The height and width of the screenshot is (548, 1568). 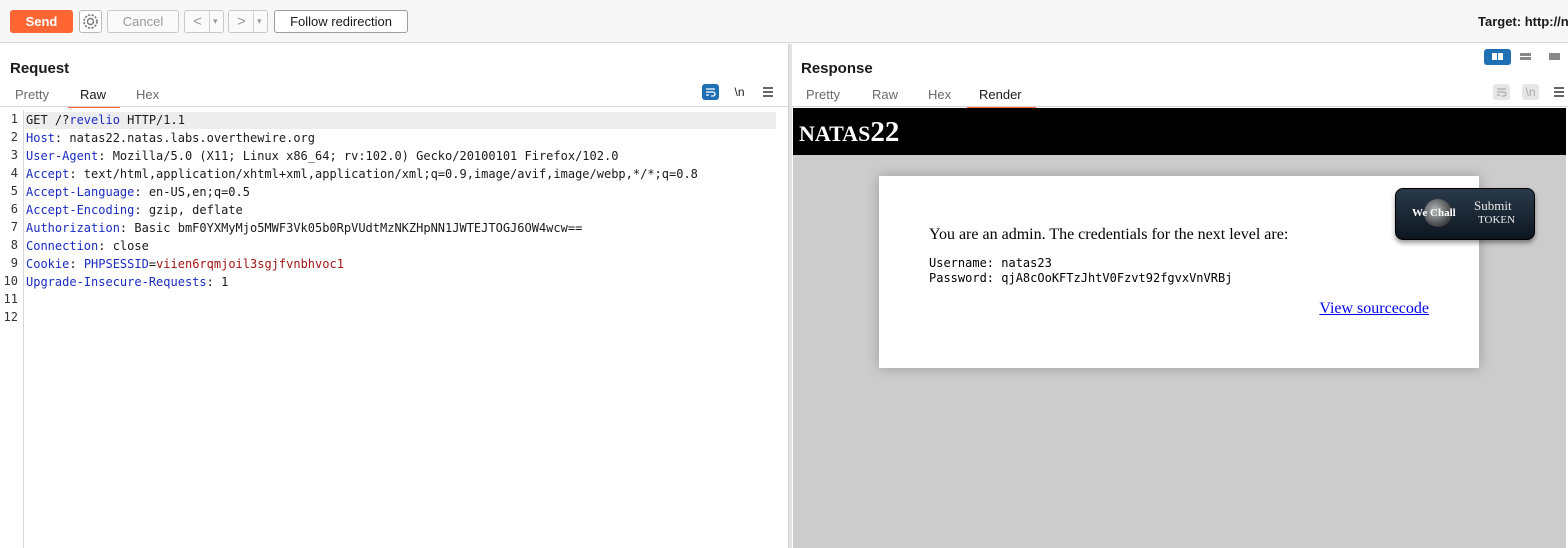 I want to click on settings-button, so click(x=90, y=21).